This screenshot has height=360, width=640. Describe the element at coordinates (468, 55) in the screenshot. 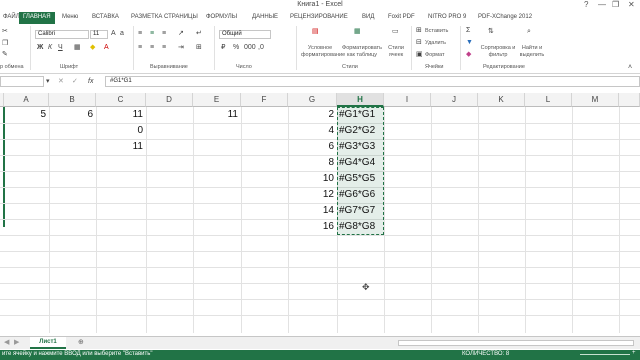

I see `clear-icon: ◆` at that location.